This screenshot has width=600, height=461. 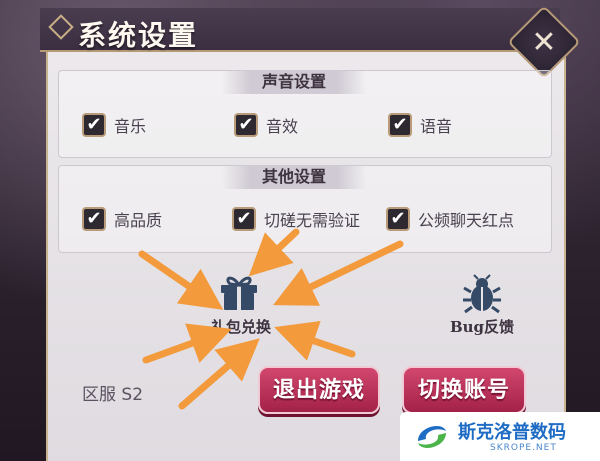 What do you see at coordinates (436, 126) in the screenshot?
I see `voice-label: 语音` at bounding box center [436, 126].